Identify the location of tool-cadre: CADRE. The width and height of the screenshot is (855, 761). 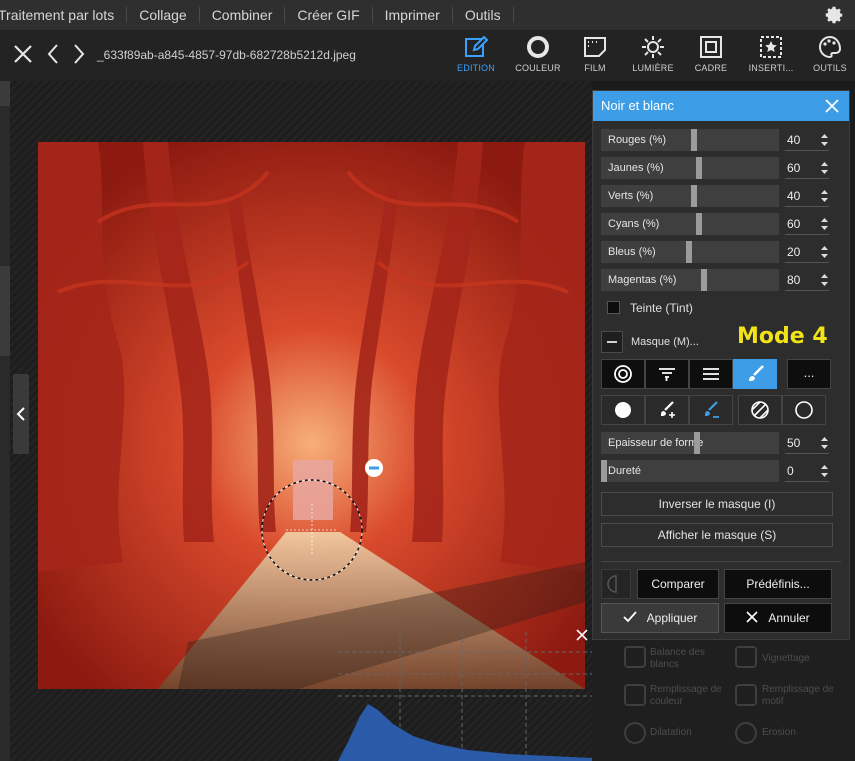
(711, 57).